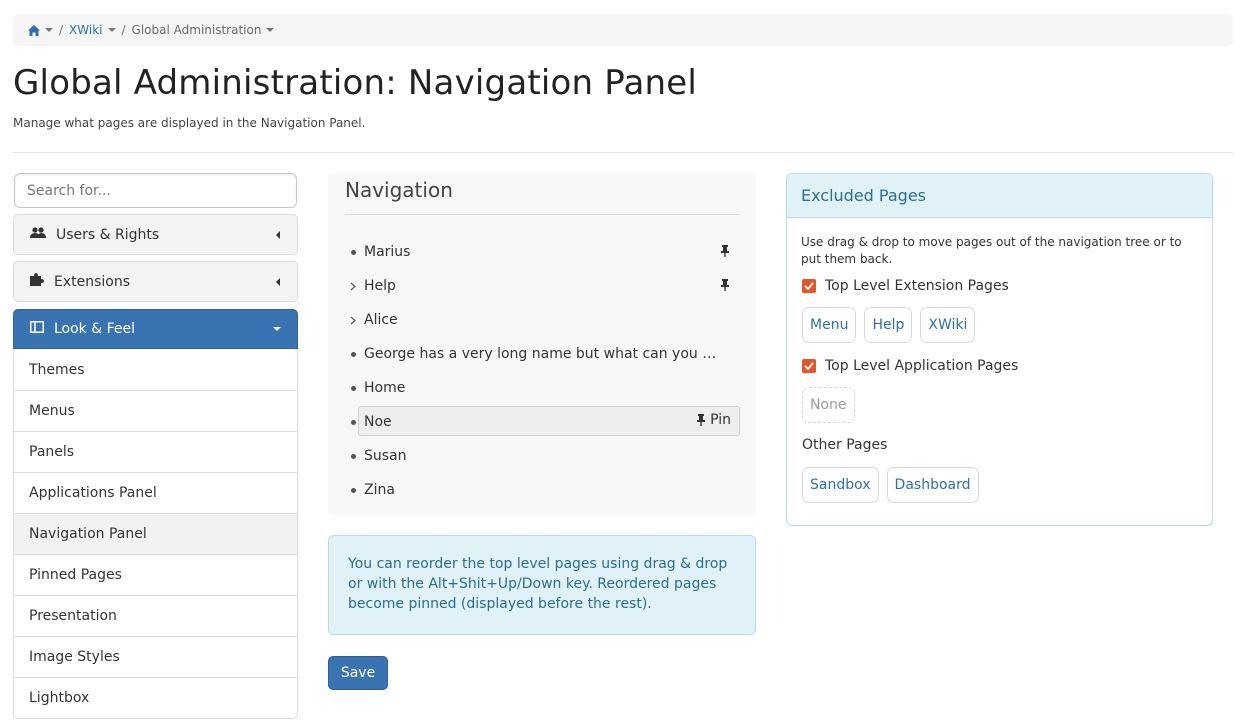 The width and height of the screenshot is (1243, 721). I want to click on empty-placeholder: None, so click(828, 405).